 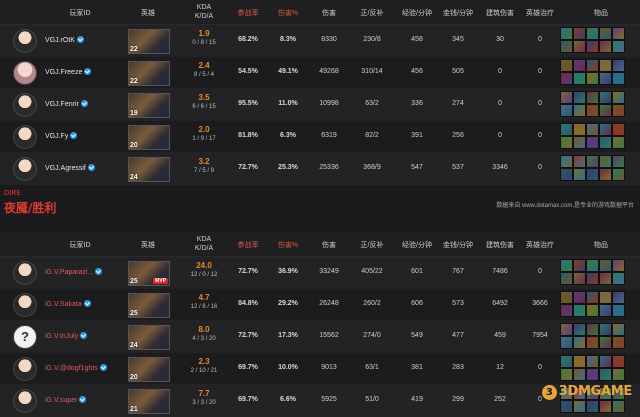 What do you see at coordinates (288, 245) in the screenshot?
I see `header-damage-pct: 伤害%` at bounding box center [288, 245].